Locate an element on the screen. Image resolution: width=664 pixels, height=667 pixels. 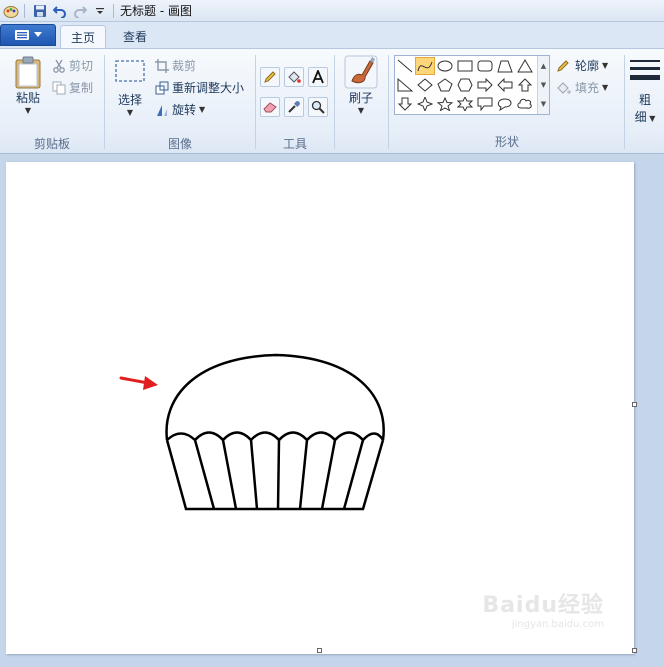
hexagon-icon is located at coordinates (465, 85).